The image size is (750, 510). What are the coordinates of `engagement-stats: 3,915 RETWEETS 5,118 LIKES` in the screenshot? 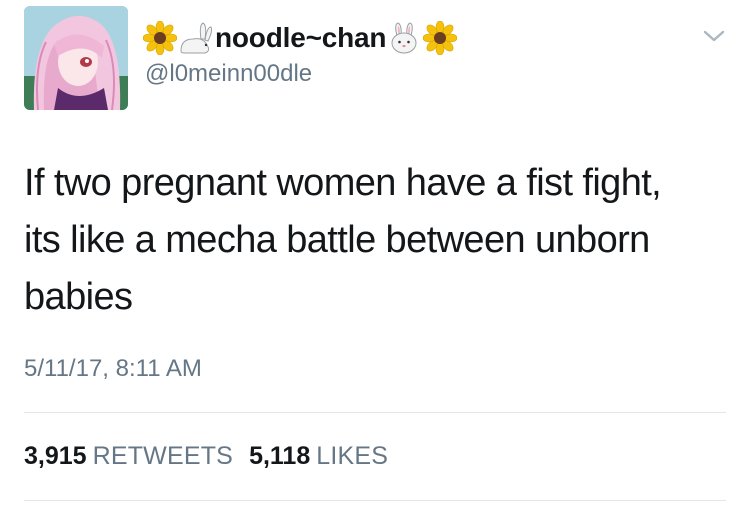 It's located at (214, 456).